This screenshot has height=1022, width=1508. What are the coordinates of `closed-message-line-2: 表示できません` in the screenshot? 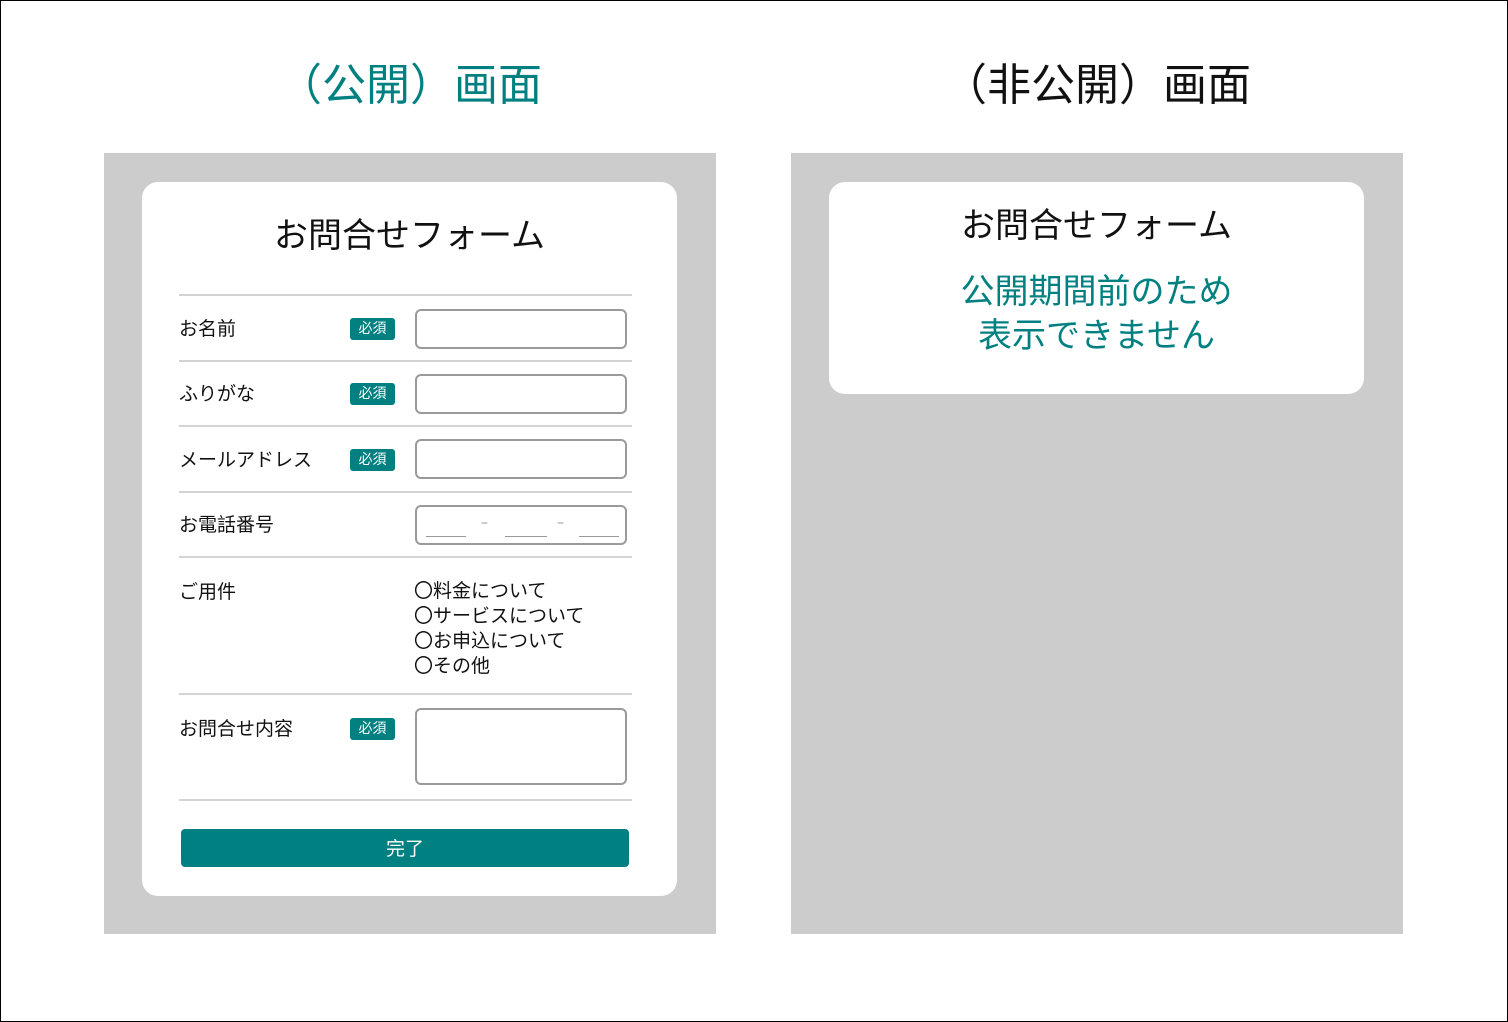 It's located at (1096, 336).